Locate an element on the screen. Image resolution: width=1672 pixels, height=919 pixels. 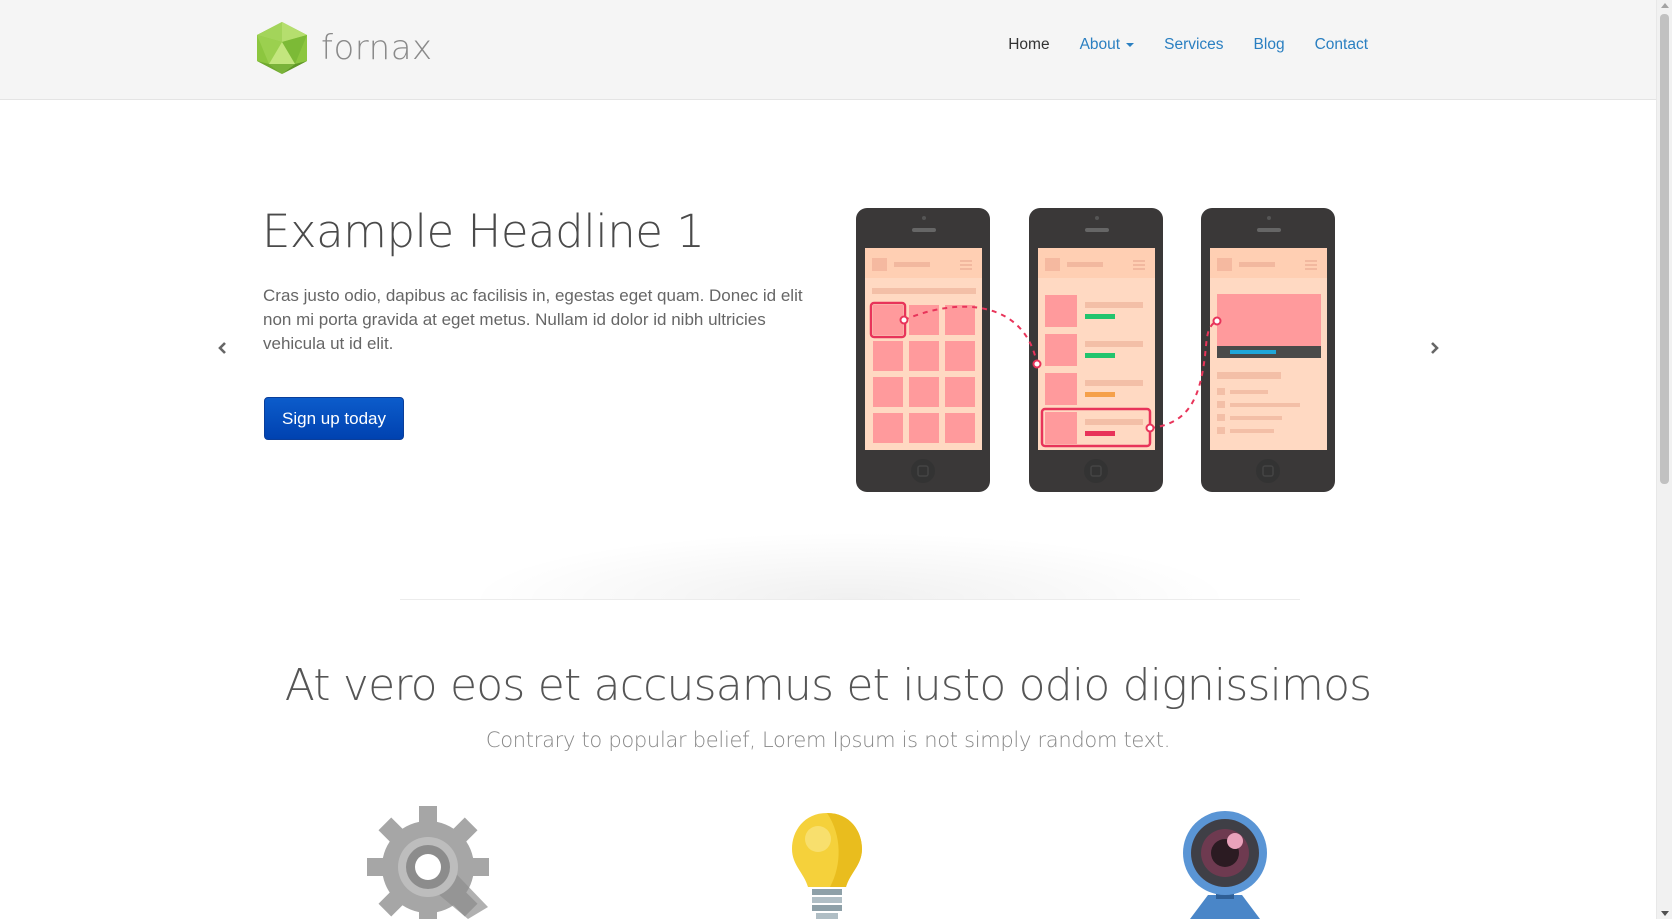
lightbulb-icon is located at coordinates (827, 866).